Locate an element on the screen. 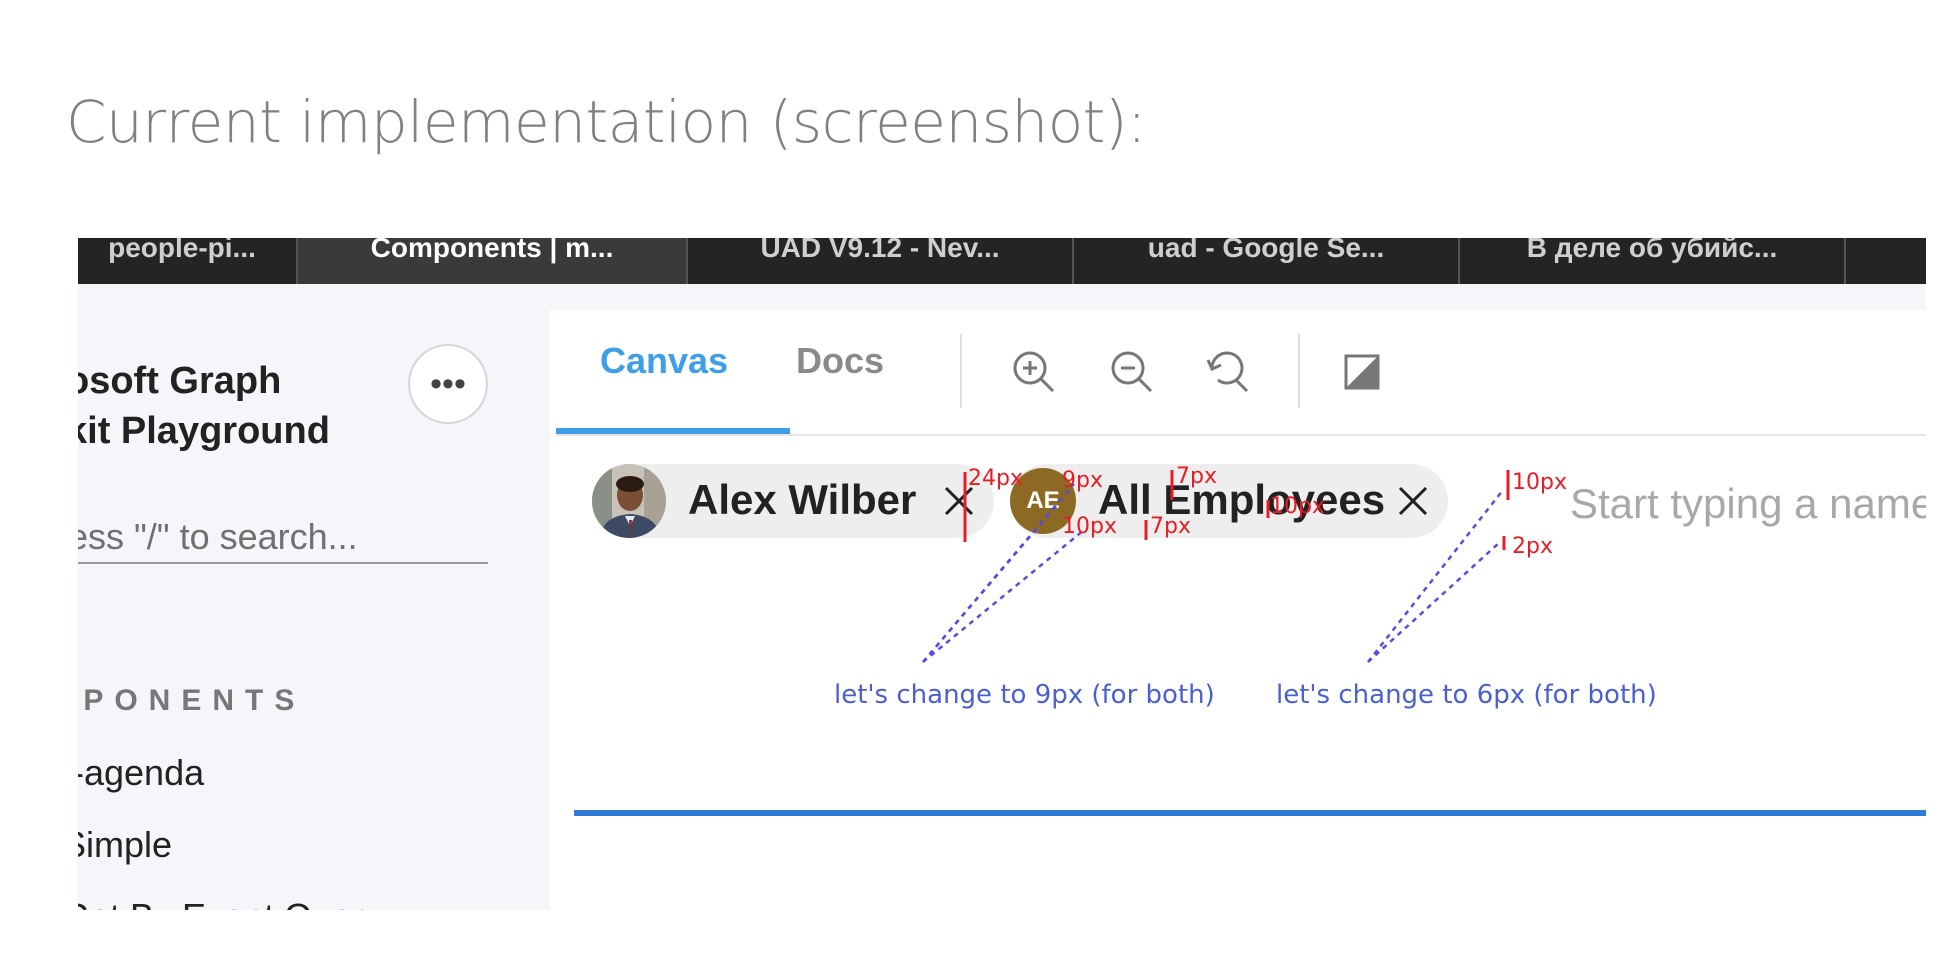 Image resolution: width=1956 pixels, height=954 pixels. annotation-overlay is located at coordinates (1216, 566).